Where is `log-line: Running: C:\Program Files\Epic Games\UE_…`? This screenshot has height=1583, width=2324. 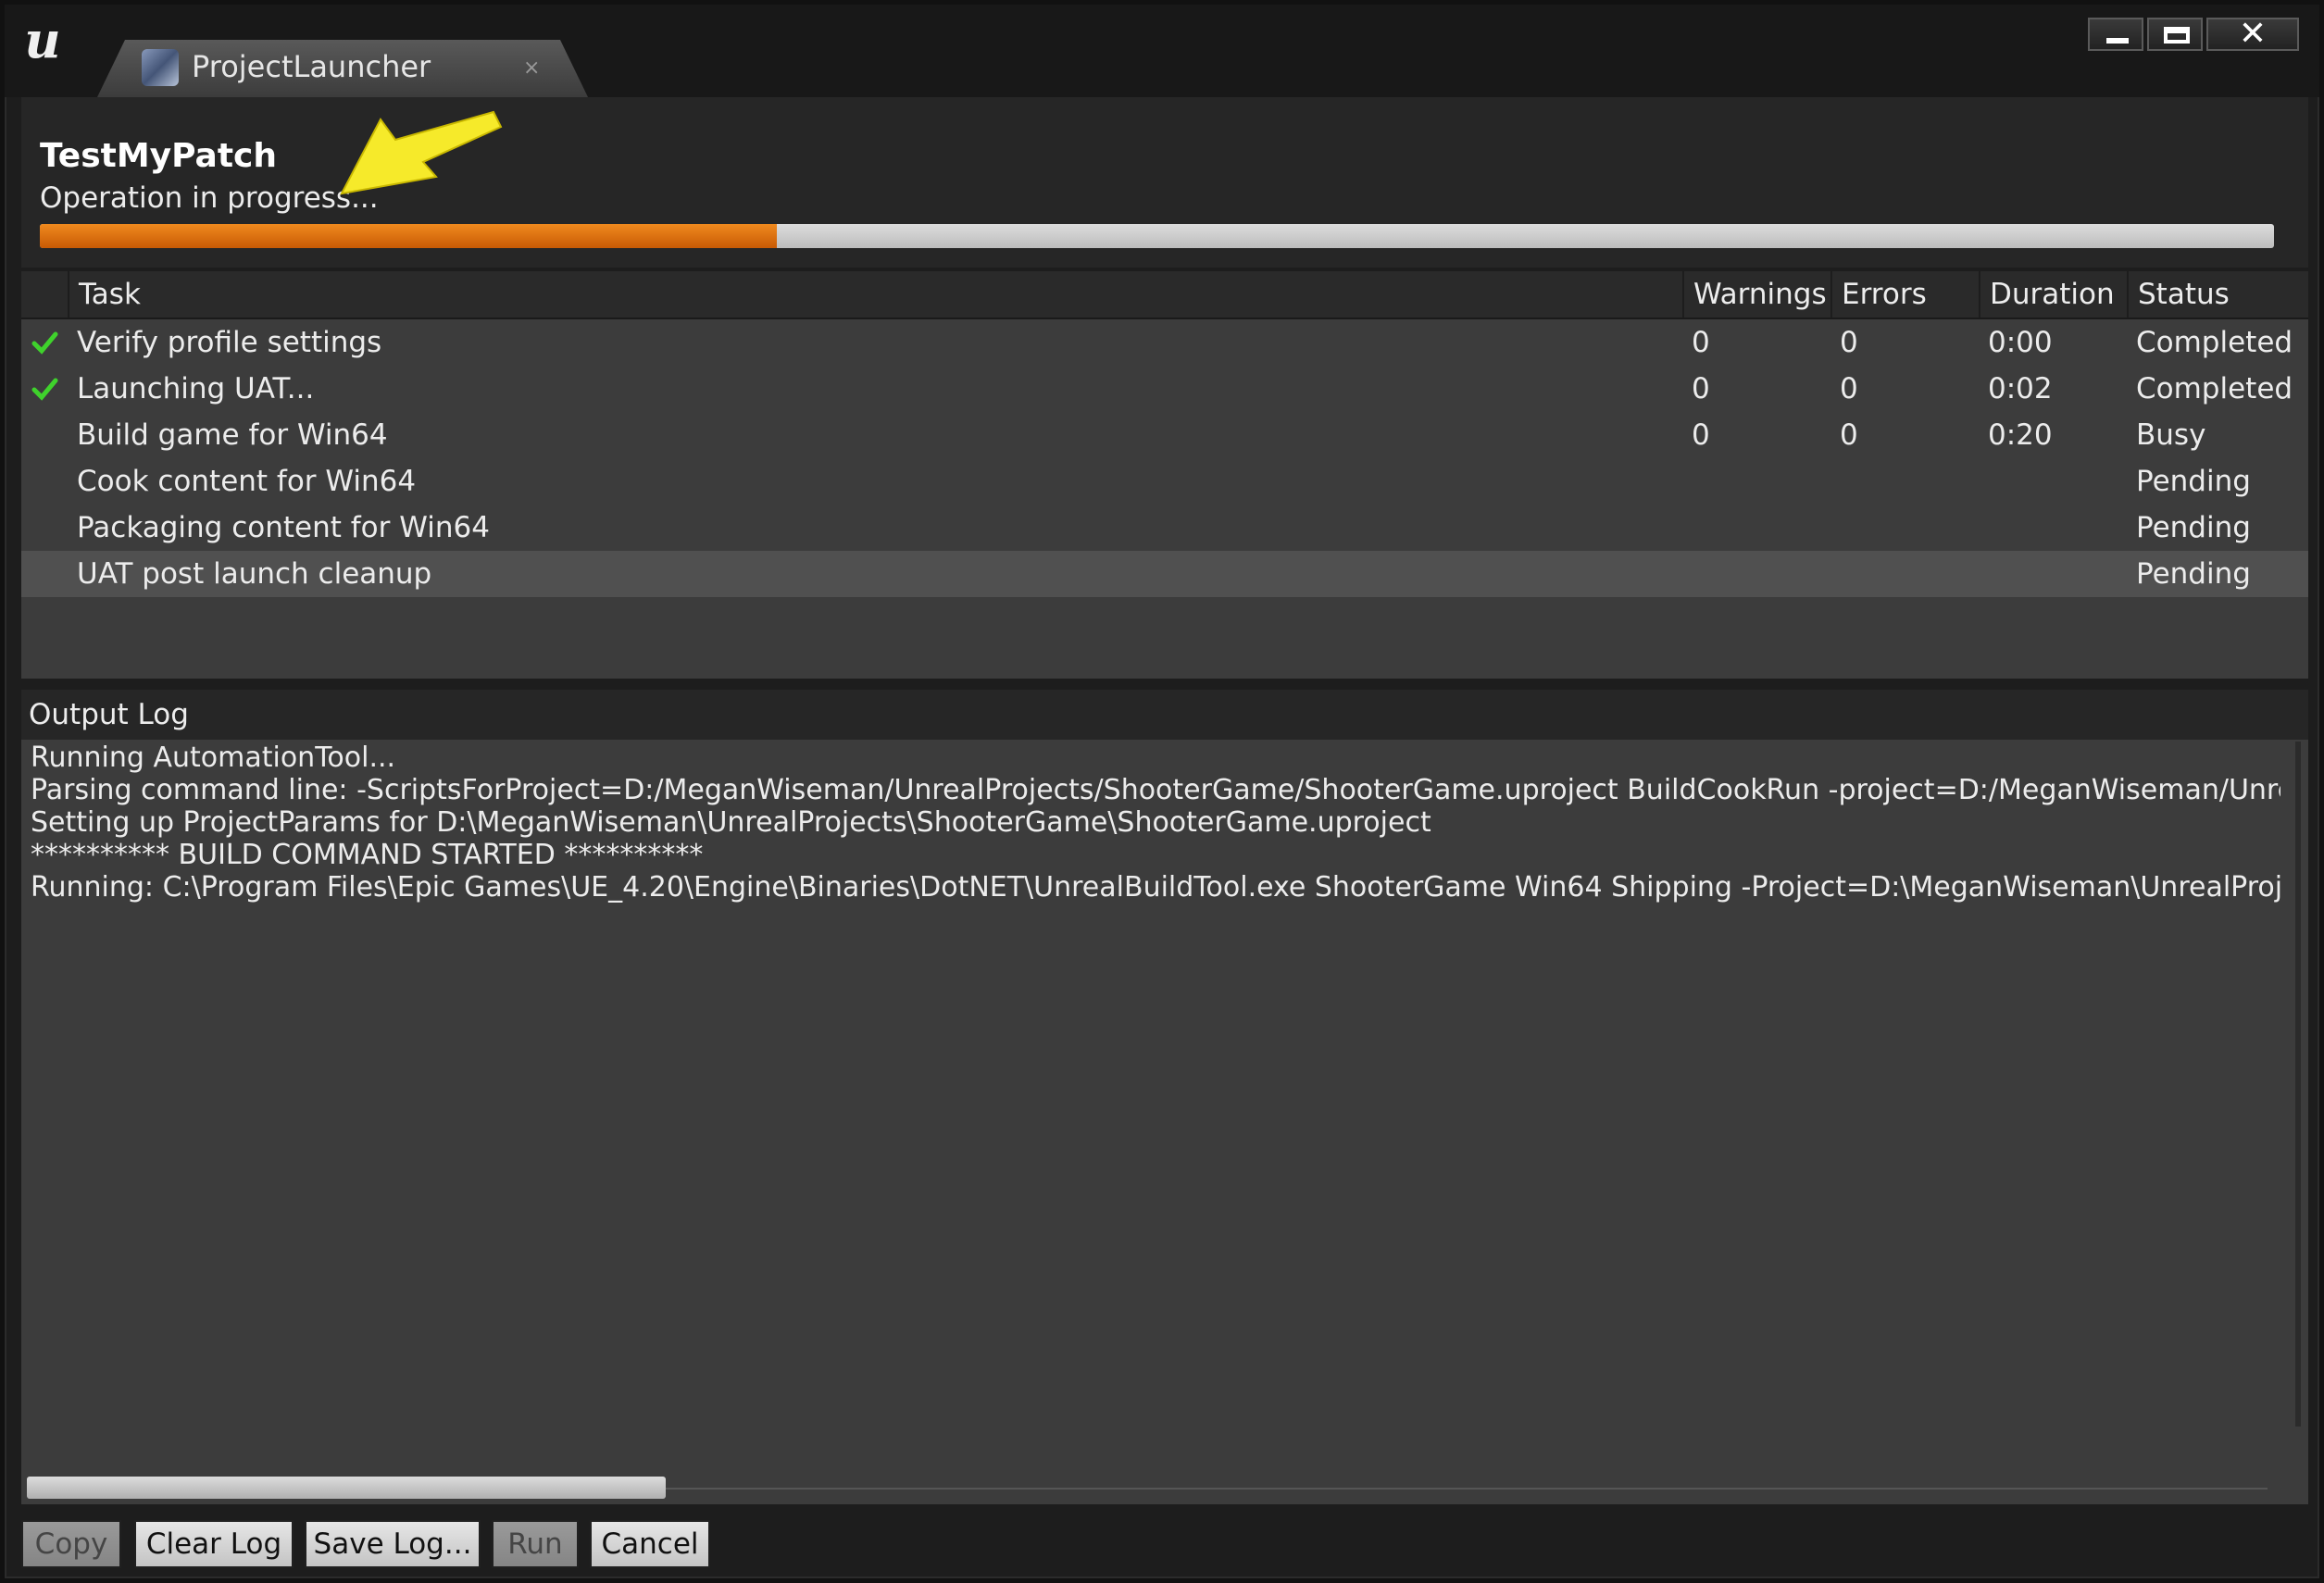
log-line: Running: C:\Program Files\Epic Games\UE_… is located at coordinates (1155, 887).